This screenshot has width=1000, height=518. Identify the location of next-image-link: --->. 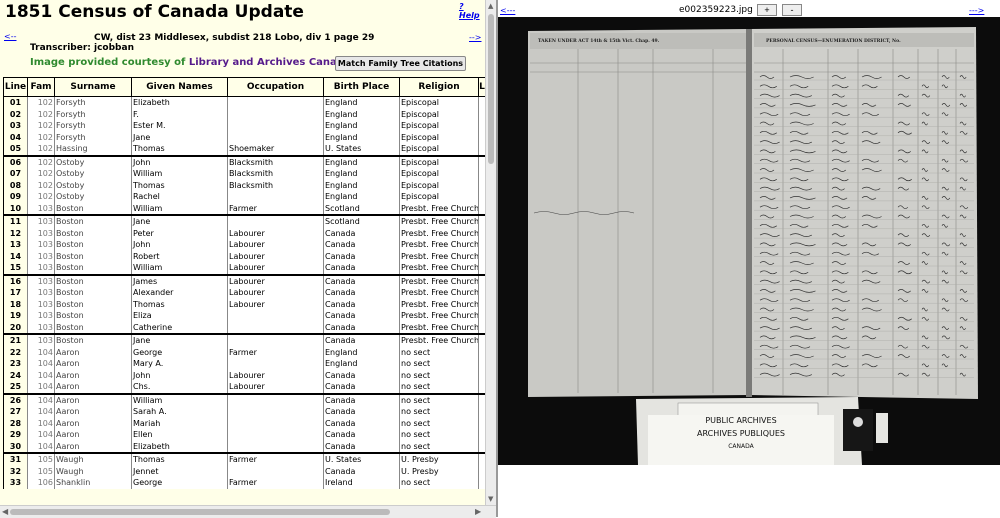
(976, 10).